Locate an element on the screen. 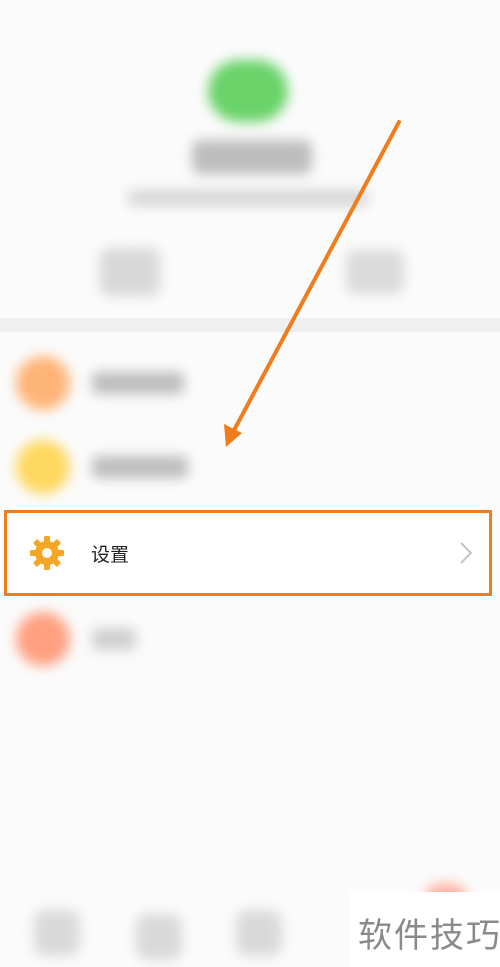  menu-item-4-icon is located at coordinates (43, 639).